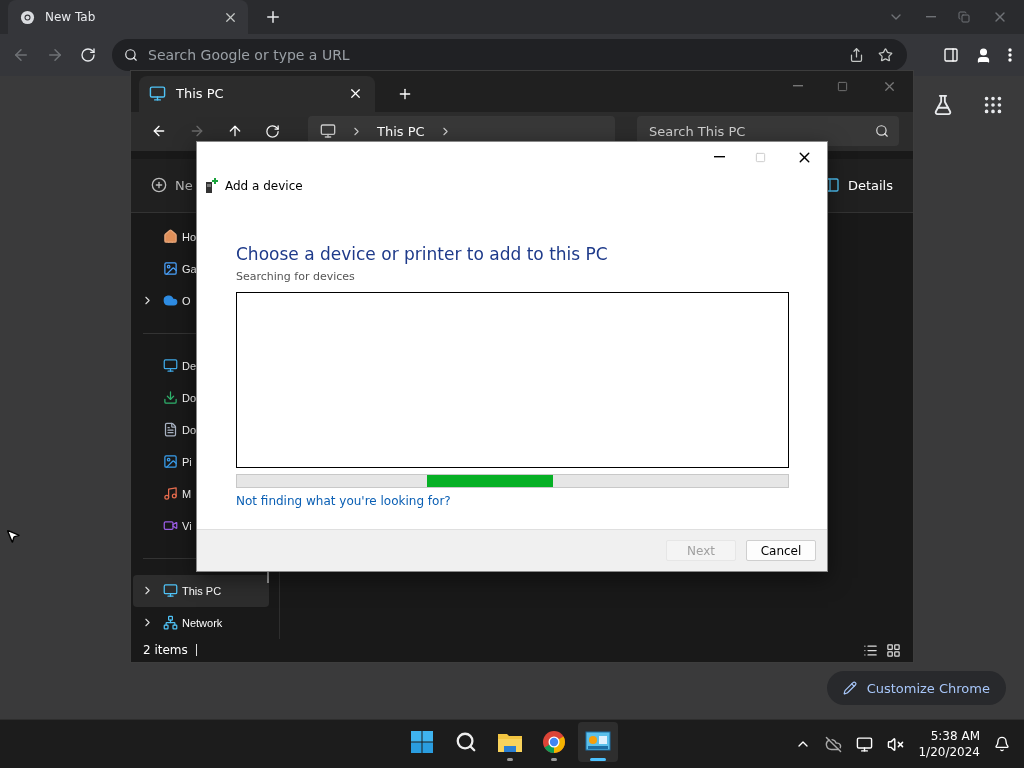  Describe the element at coordinates (187, 525) in the screenshot. I see `sidebar-label: Vi` at that location.